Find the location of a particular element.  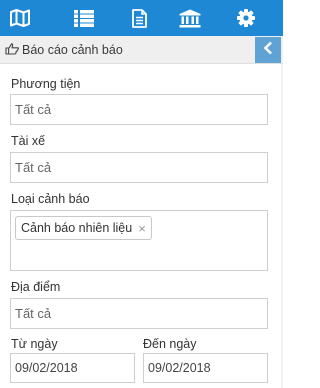

from-date-input: 09/02/2018 is located at coordinates (72, 368).